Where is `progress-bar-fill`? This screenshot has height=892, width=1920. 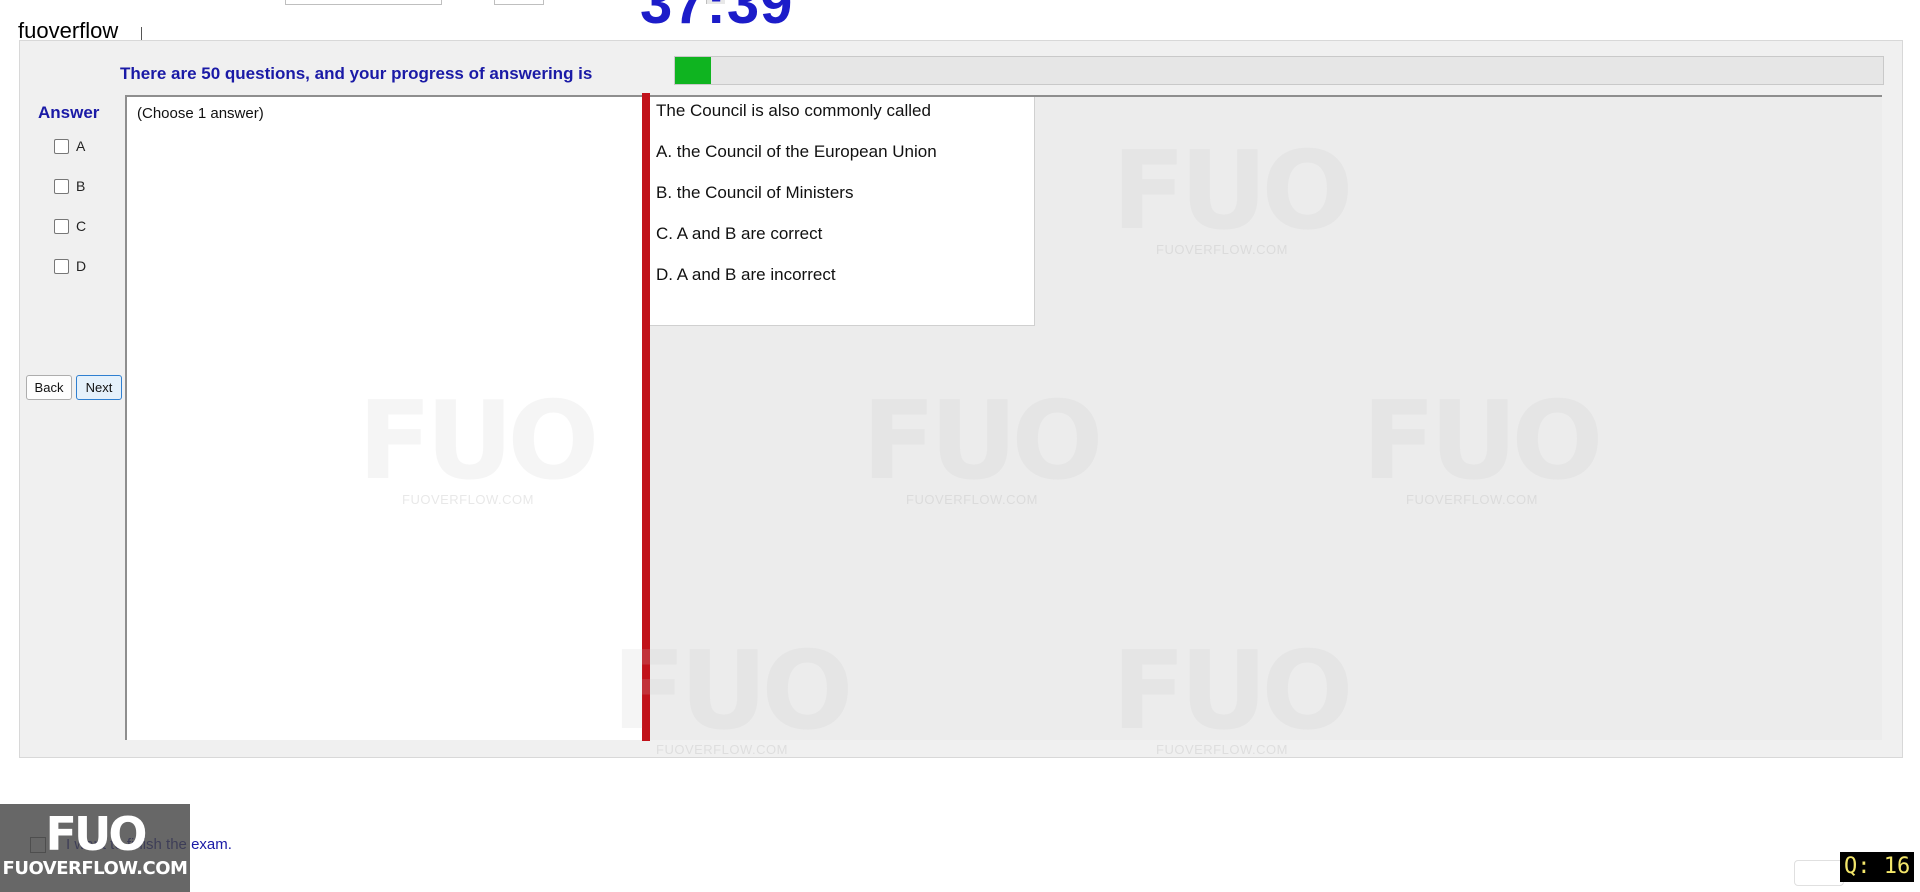
progress-bar-fill is located at coordinates (693, 70).